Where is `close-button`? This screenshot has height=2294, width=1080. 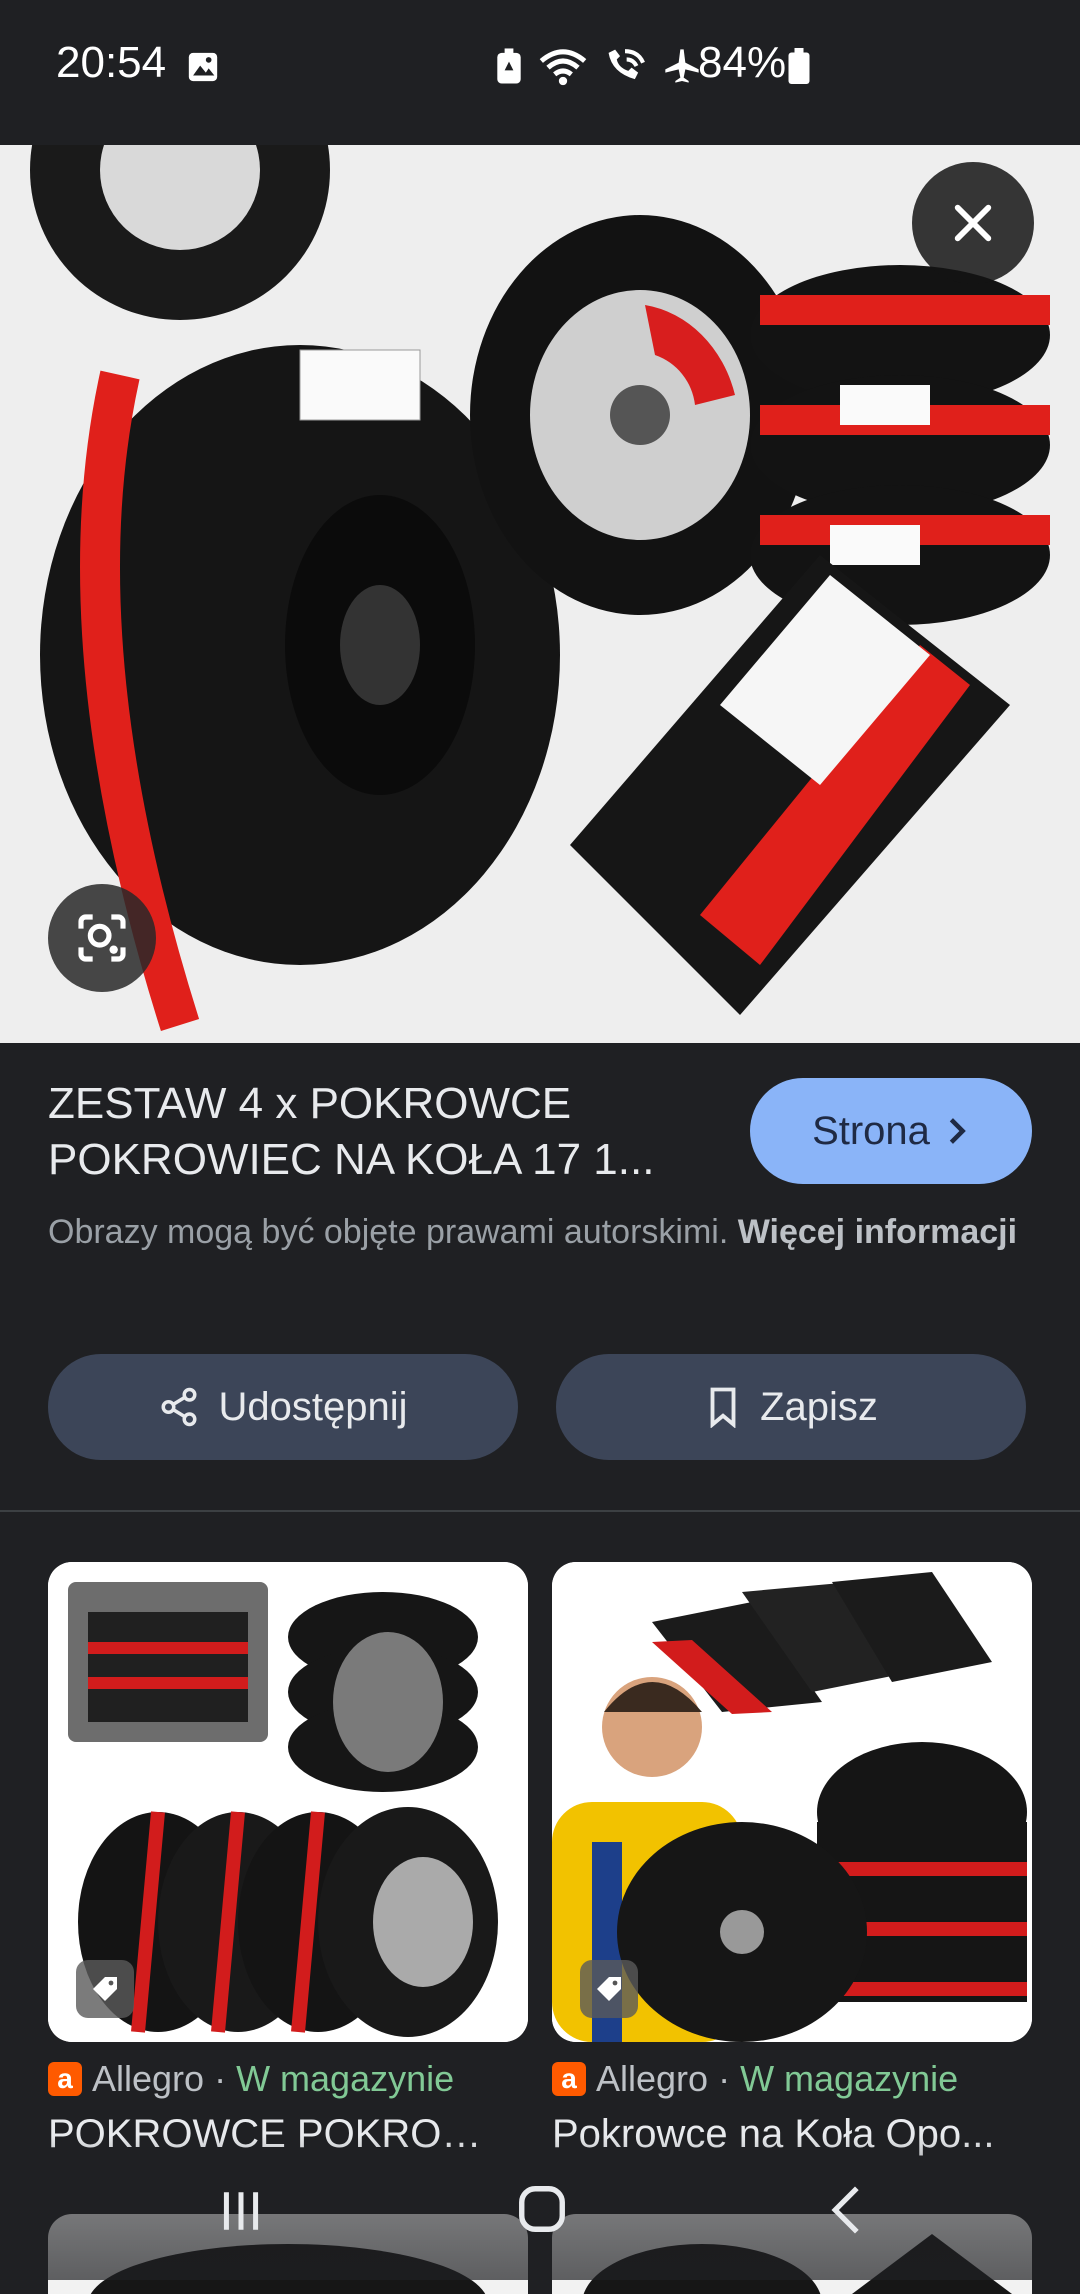 close-button is located at coordinates (973, 223).